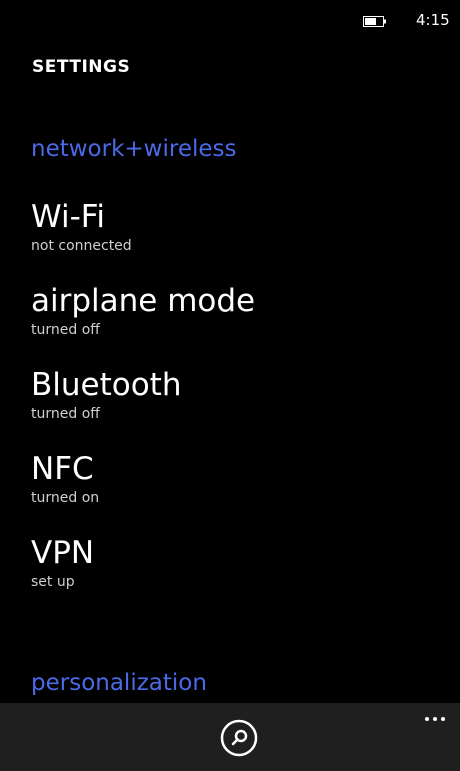 Image resolution: width=460 pixels, height=771 pixels. Describe the element at coordinates (65, 498) in the screenshot. I see `setting-subtitle: turned on` at that location.